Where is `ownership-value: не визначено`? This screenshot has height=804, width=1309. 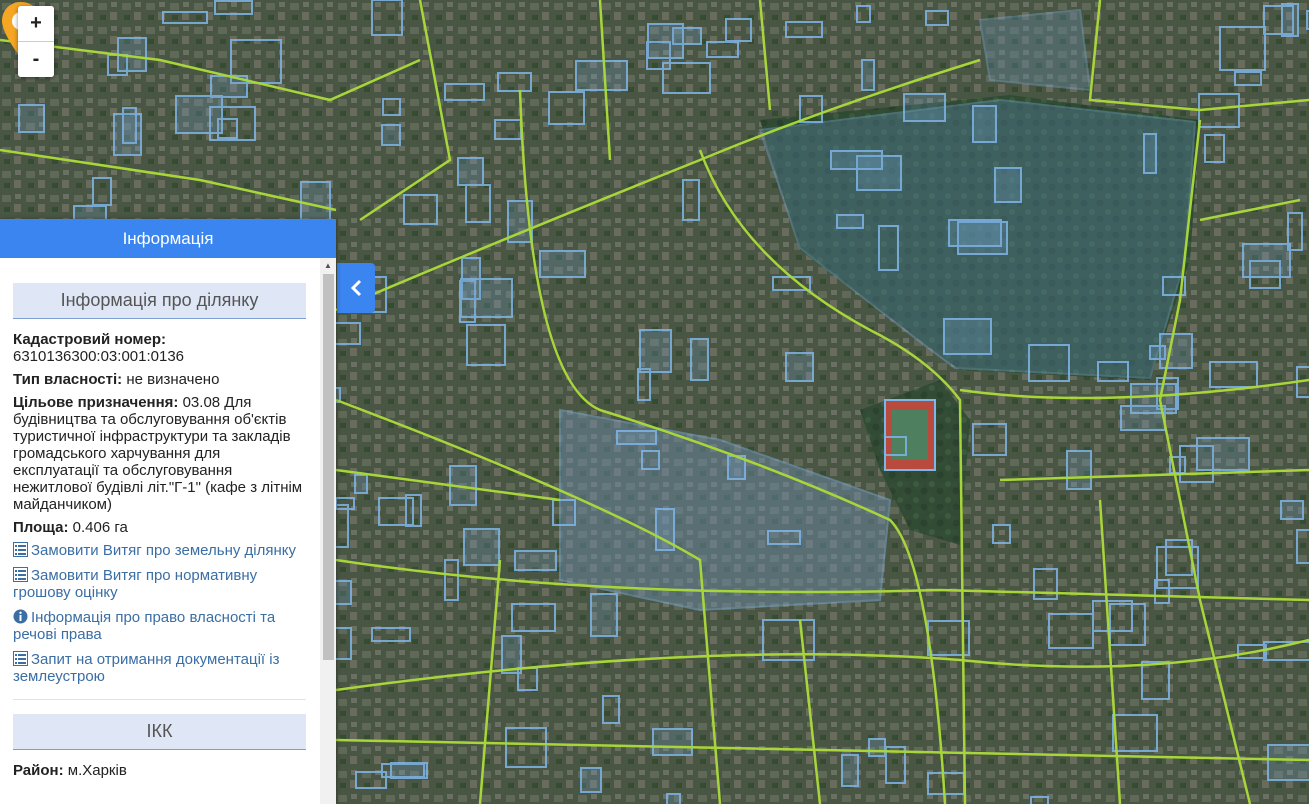 ownership-value: не визначено is located at coordinates (173, 379).